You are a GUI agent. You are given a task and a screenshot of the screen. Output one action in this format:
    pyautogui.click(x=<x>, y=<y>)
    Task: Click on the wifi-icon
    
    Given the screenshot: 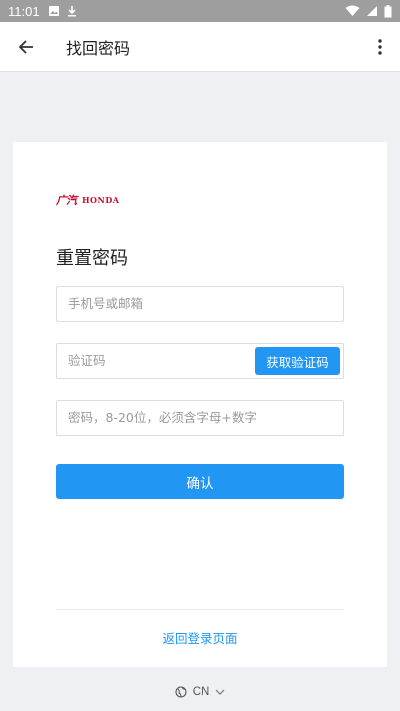 What is the action you would take?
    pyautogui.click(x=352, y=10)
    